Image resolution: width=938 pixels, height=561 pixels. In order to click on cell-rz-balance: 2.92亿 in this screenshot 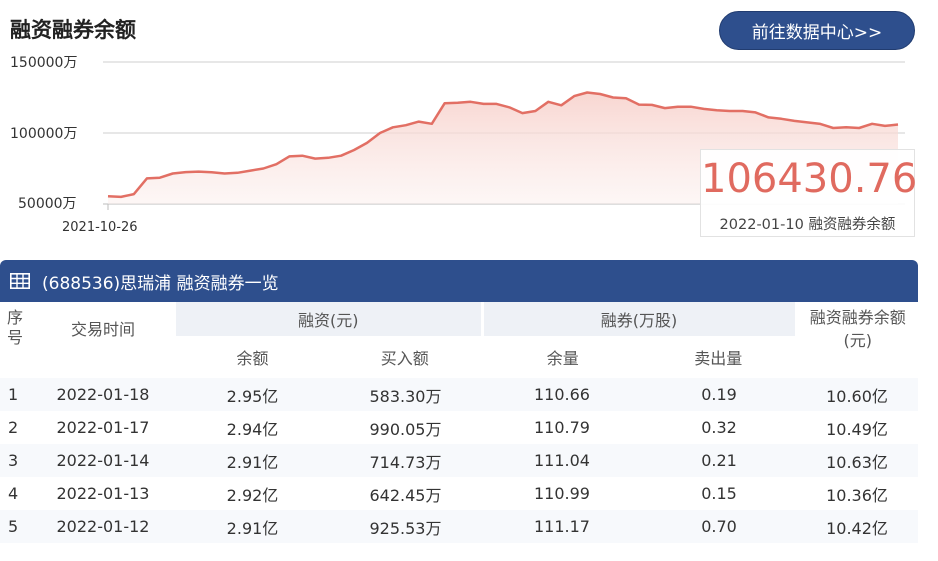, I will do `click(252, 495)`.